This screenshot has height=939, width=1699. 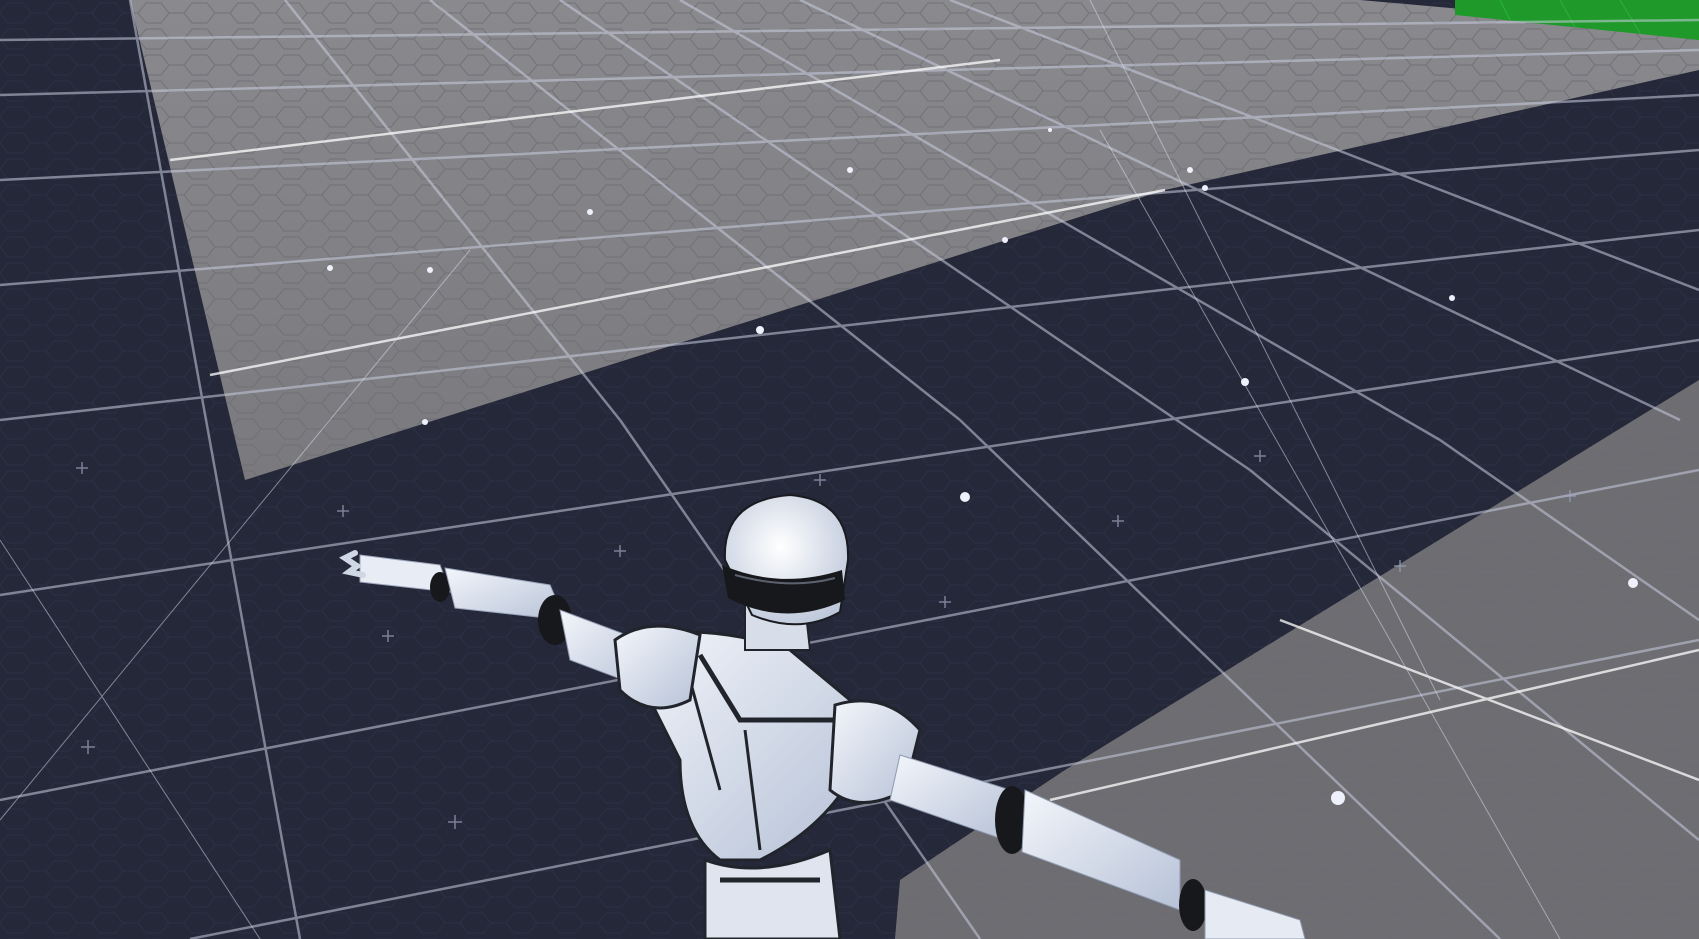 What do you see at coordinates (657, 667) in the screenshot?
I see `robot-left-shoulder` at bounding box center [657, 667].